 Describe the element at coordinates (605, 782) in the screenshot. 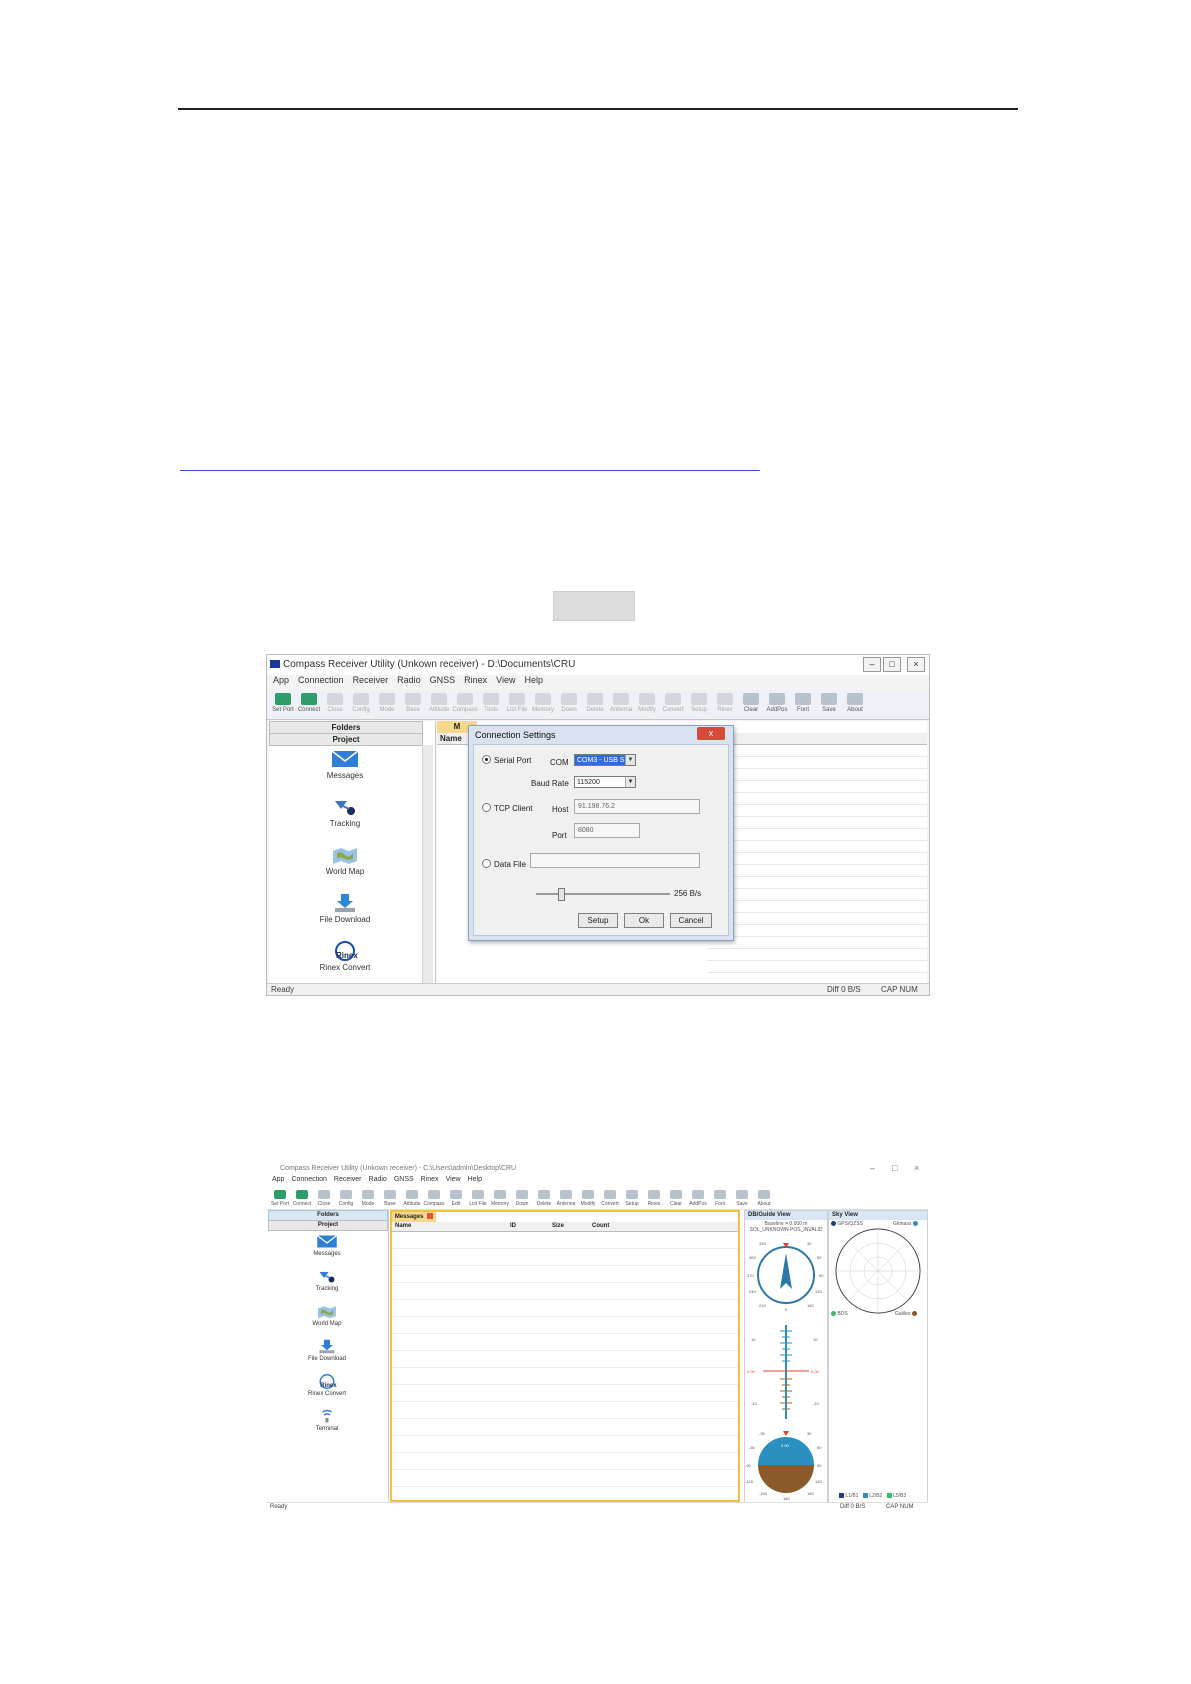

I see `baud-rate-select: 115200 ▼` at that location.